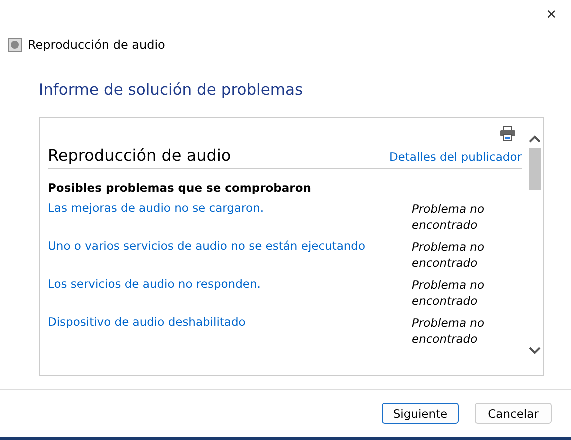 The image size is (571, 440). What do you see at coordinates (535, 351) in the screenshot?
I see `scroll-down-icon` at bounding box center [535, 351].